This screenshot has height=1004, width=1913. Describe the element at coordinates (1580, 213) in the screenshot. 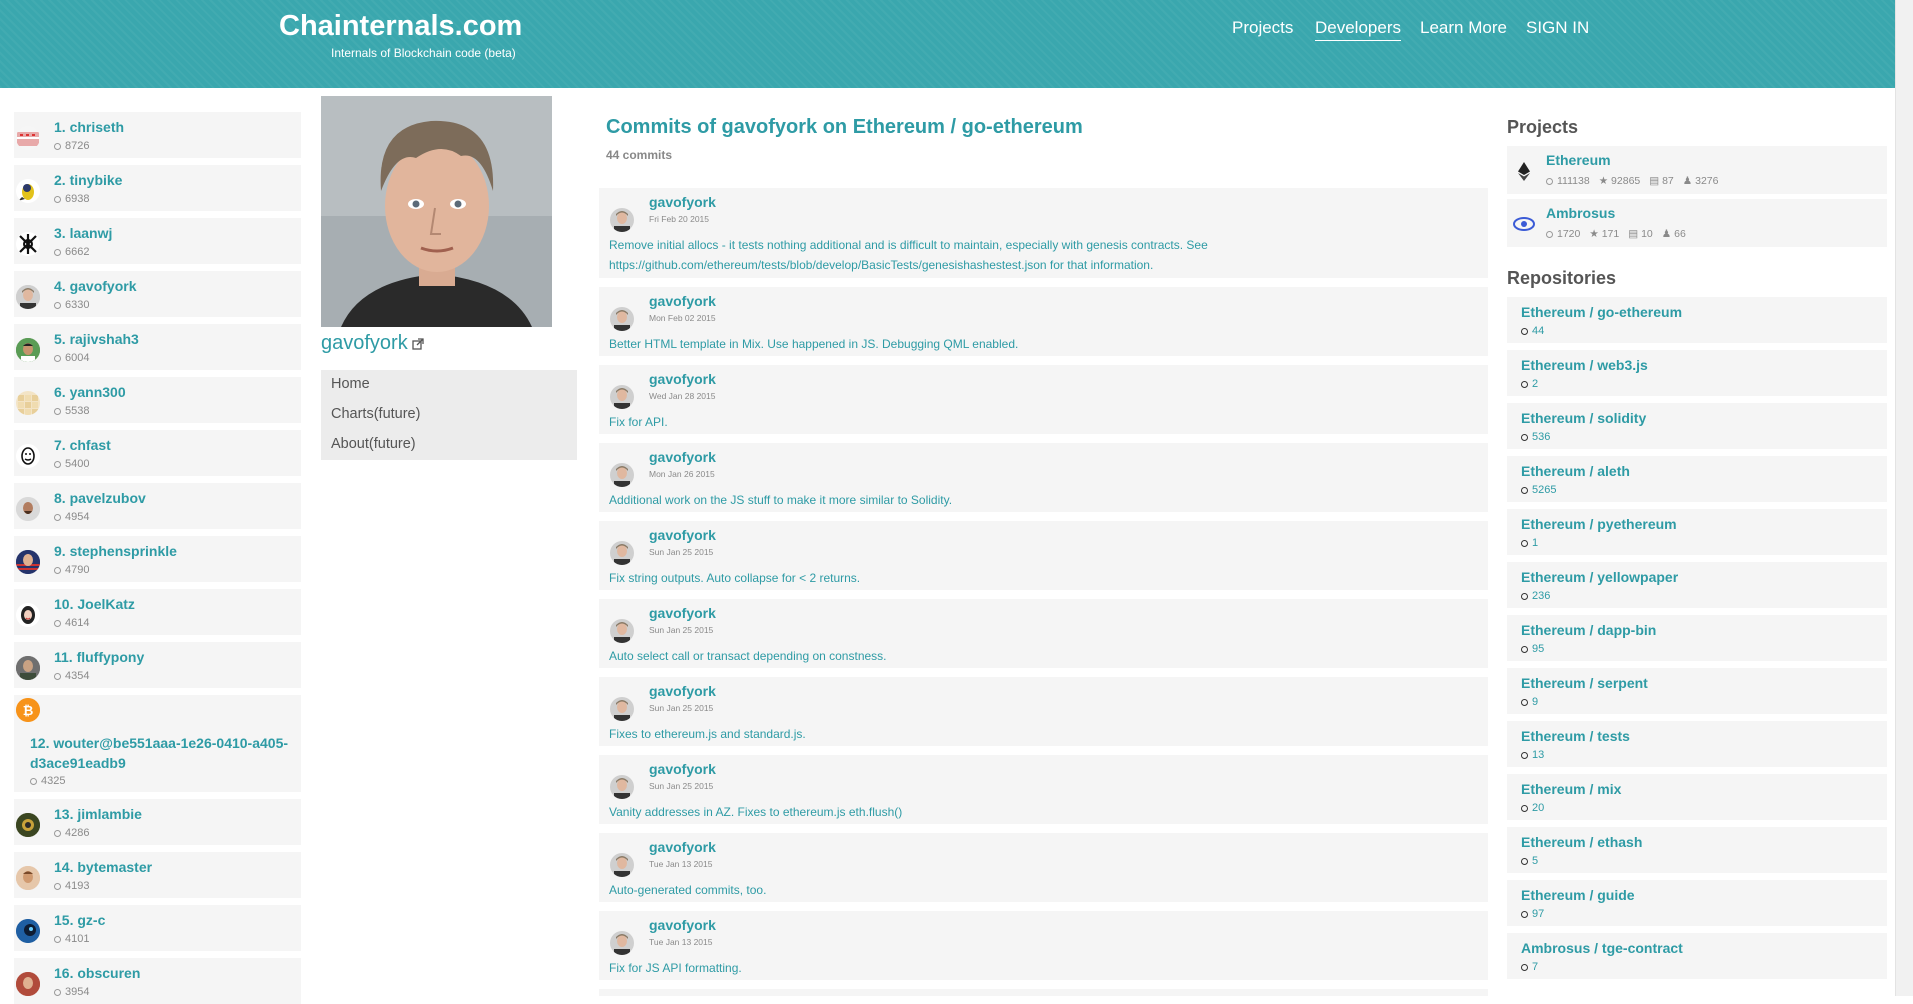

I see `project-name: Ambrosus` at that location.